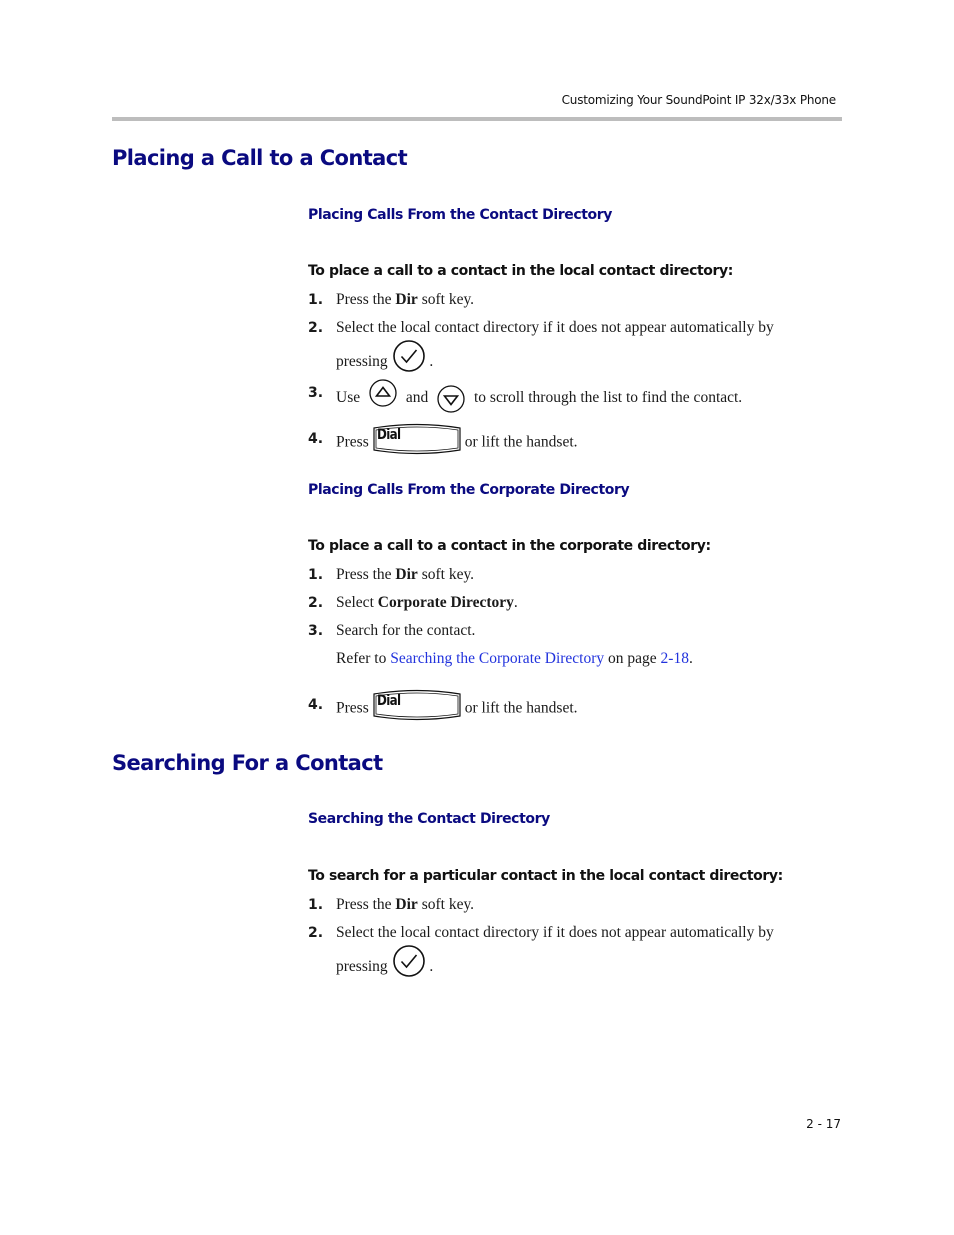 The width and height of the screenshot is (954, 1235). I want to click on down-arrow-key-icon, so click(451, 401).